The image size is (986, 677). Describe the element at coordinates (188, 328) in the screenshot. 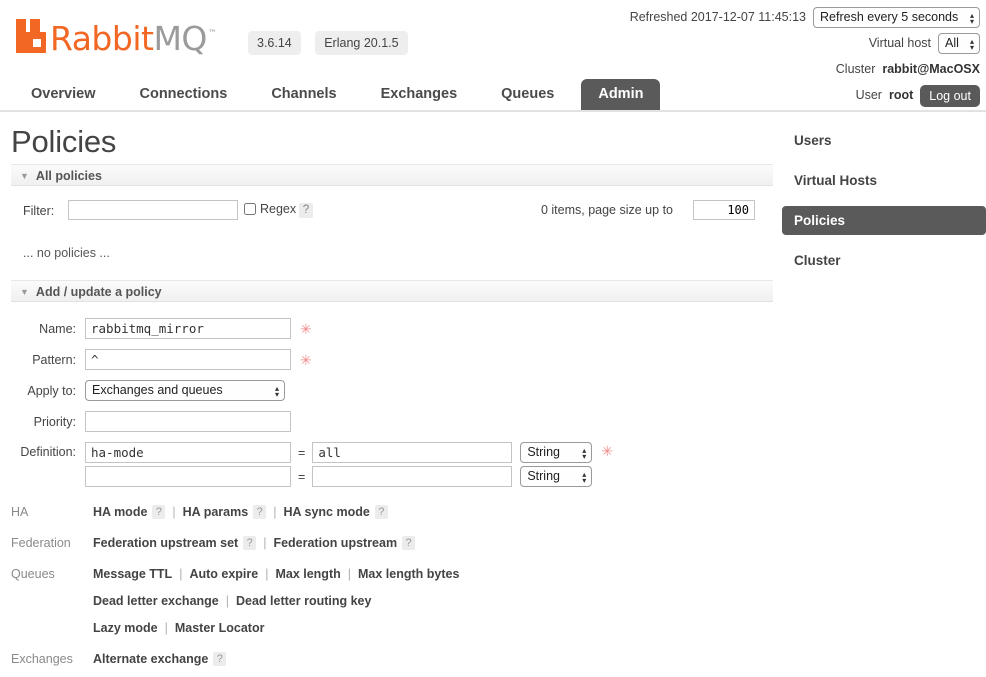

I see `policy-name-input` at that location.